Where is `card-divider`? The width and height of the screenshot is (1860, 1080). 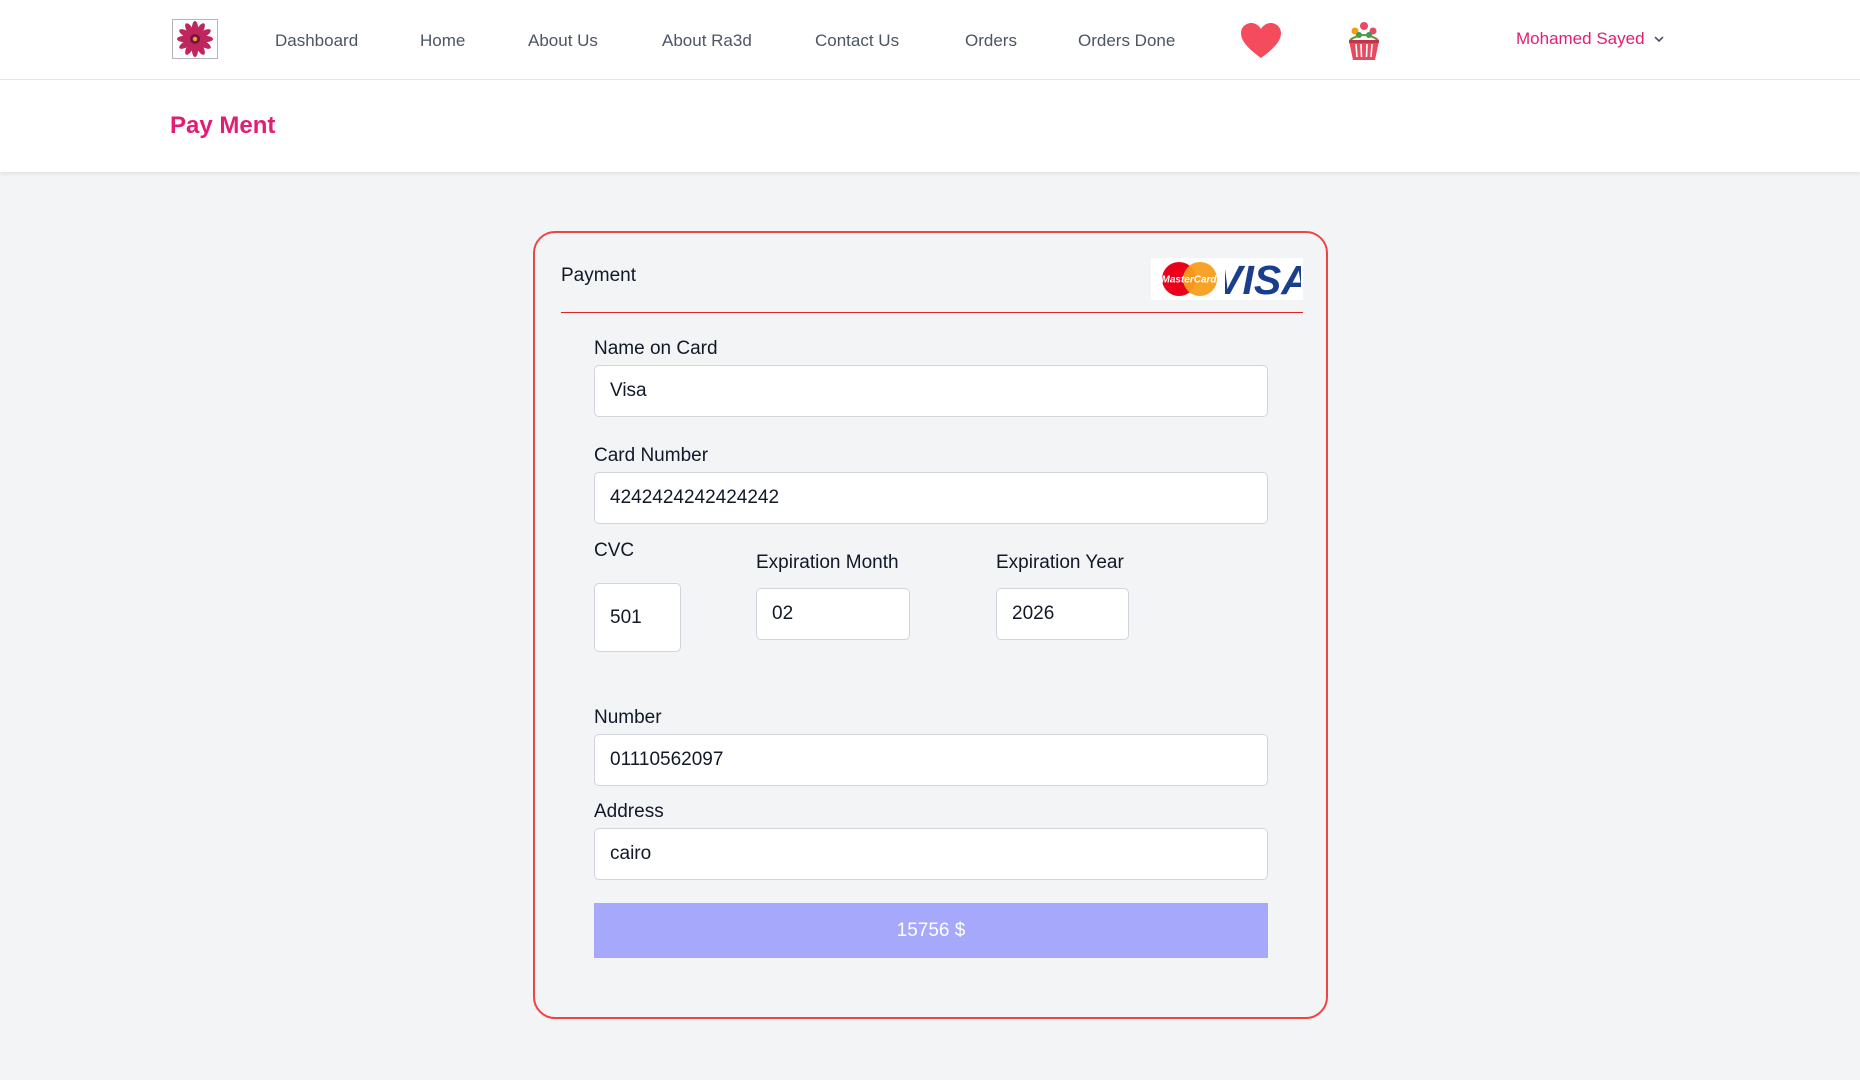
card-divider is located at coordinates (932, 312).